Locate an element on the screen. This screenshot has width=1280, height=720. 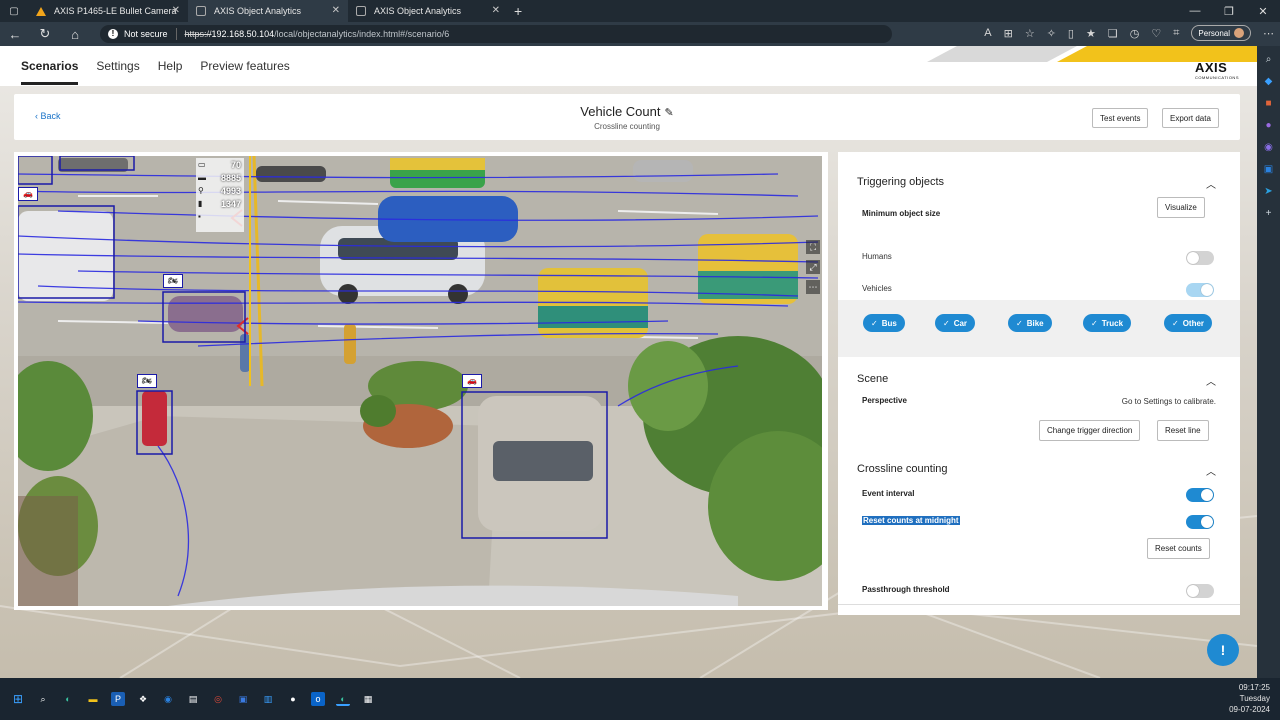
browser-tab-camera: AXIS P1465-LE Bullet Camera ✕ is located at coordinates (108, 11).